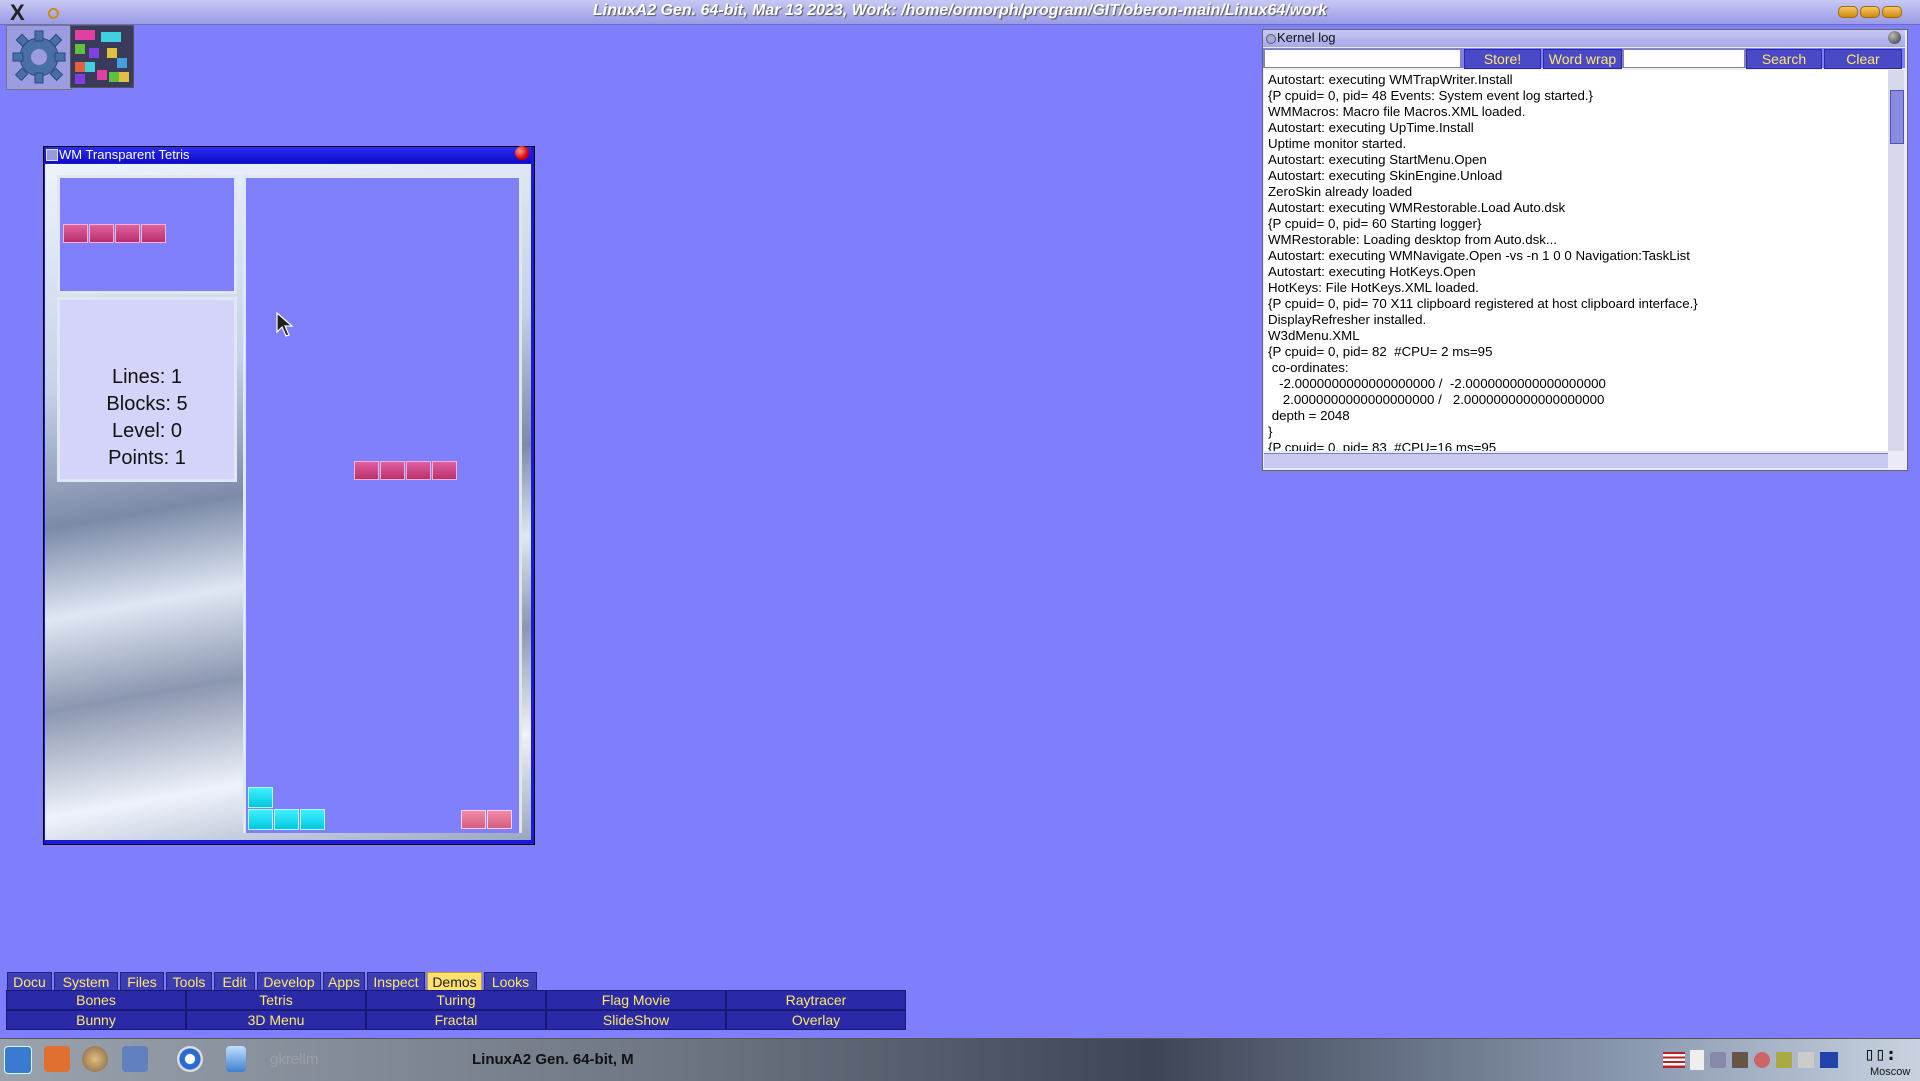 The width and height of the screenshot is (1920, 1081). I want to click on menu-item-raytracer: Raytracer, so click(816, 1000).